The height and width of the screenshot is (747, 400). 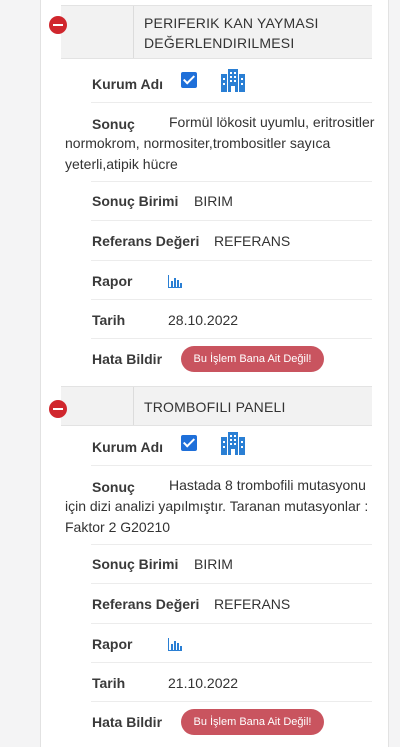 What do you see at coordinates (215, 407) in the screenshot?
I see `test-title: TROMBOFILI PANELI` at bounding box center [215, 407].